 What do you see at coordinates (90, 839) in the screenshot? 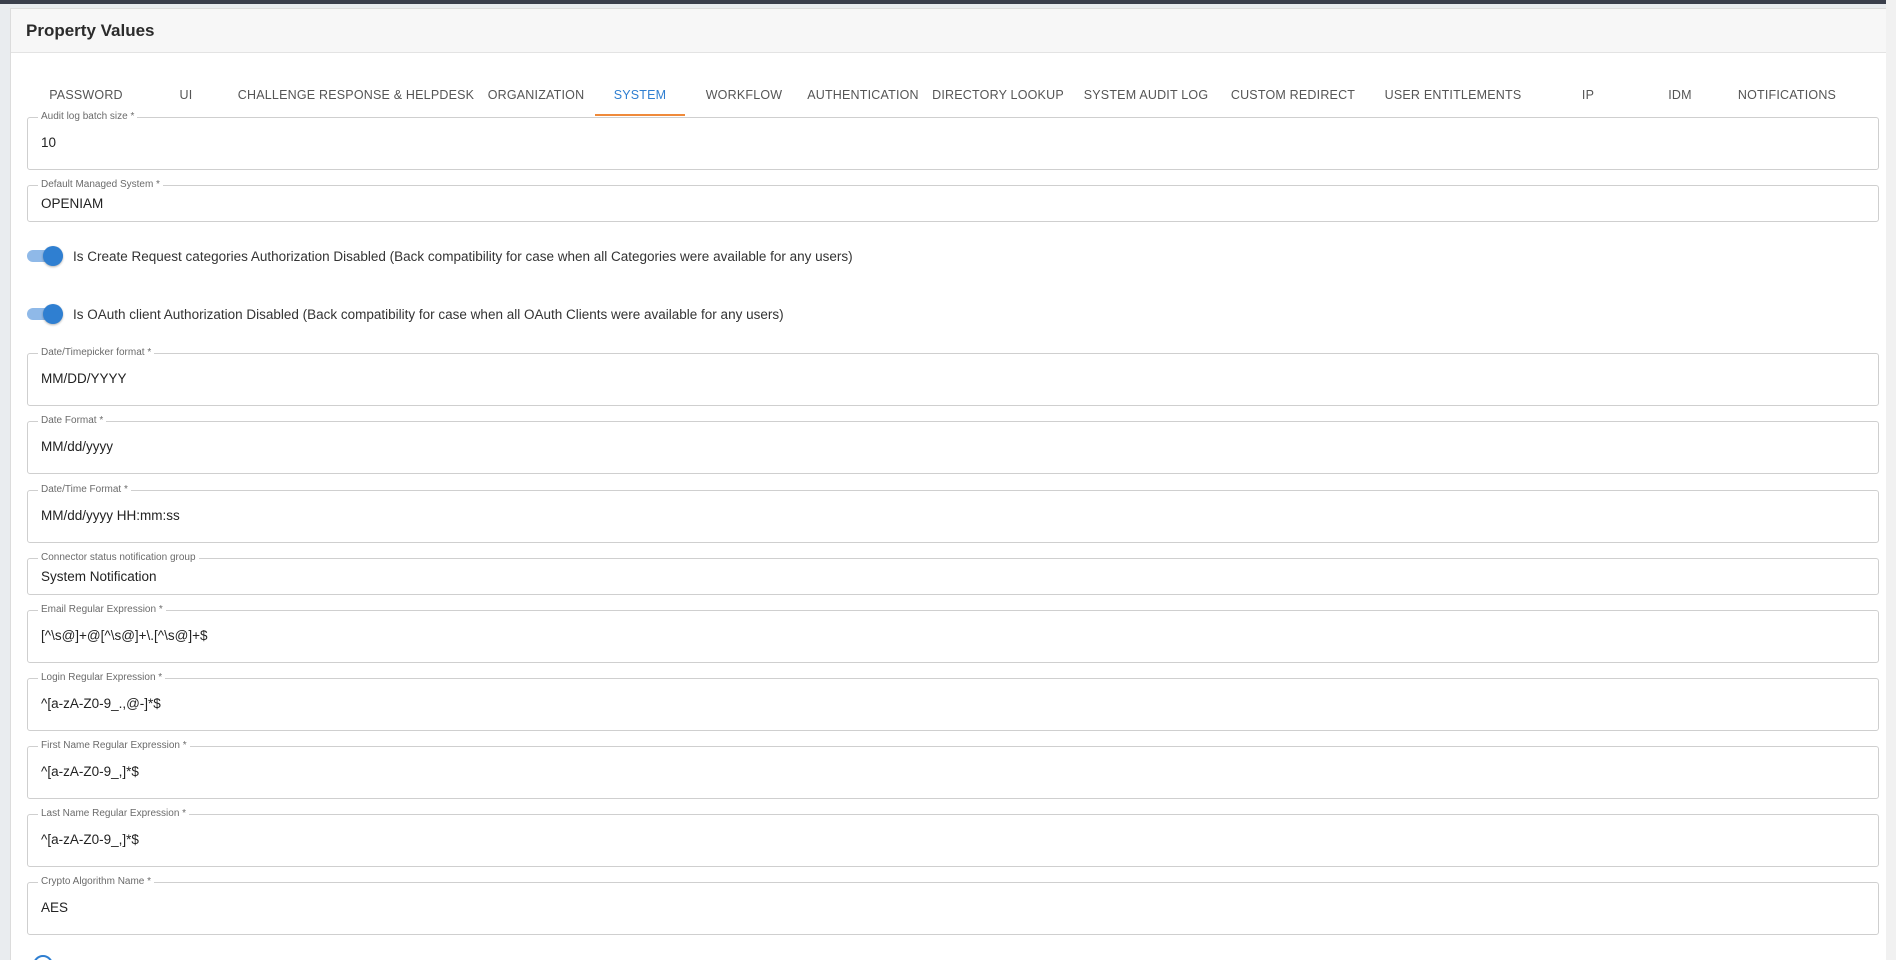
I see `last-name-regex-input: ^[a-zA-Z0-9_,]*$` at bounding box center [90, 839].